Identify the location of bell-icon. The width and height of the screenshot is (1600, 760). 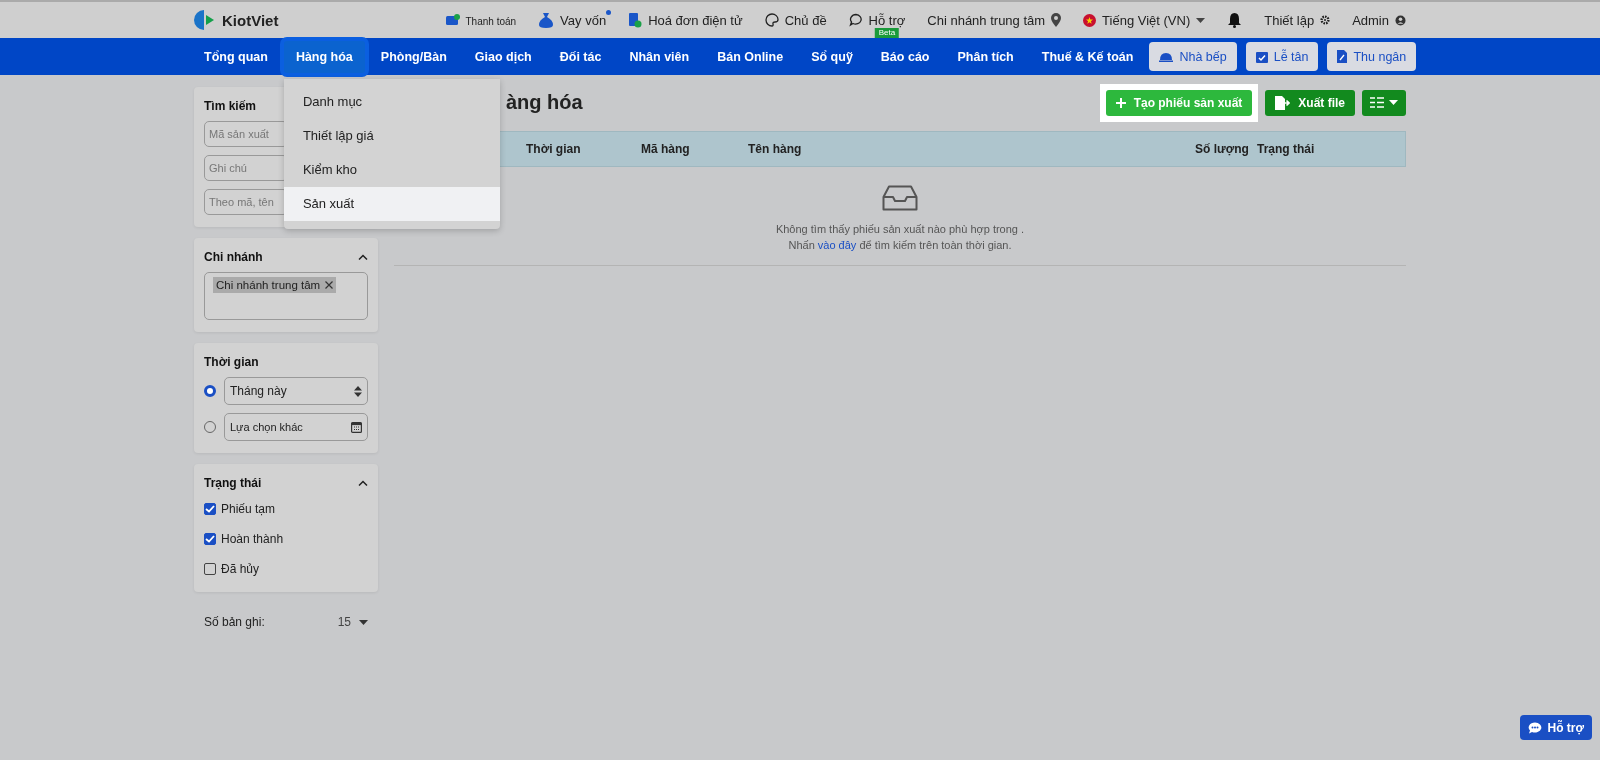
(1235, 20).